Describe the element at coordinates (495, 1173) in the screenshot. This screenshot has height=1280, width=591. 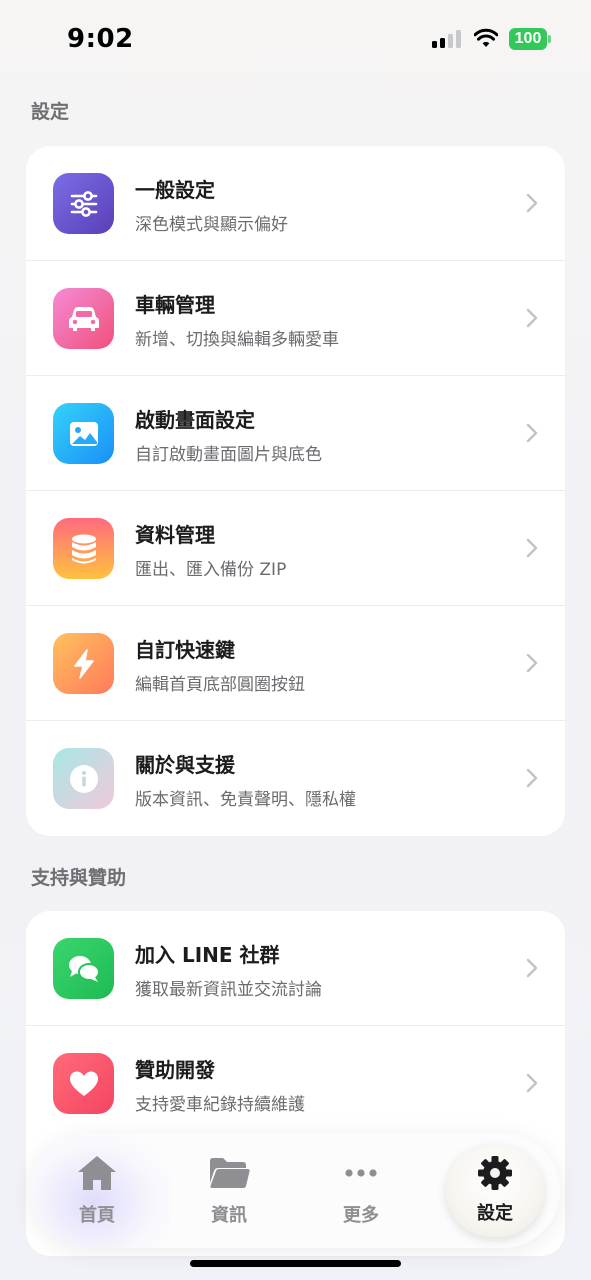
I see `gear-icon` at that location.